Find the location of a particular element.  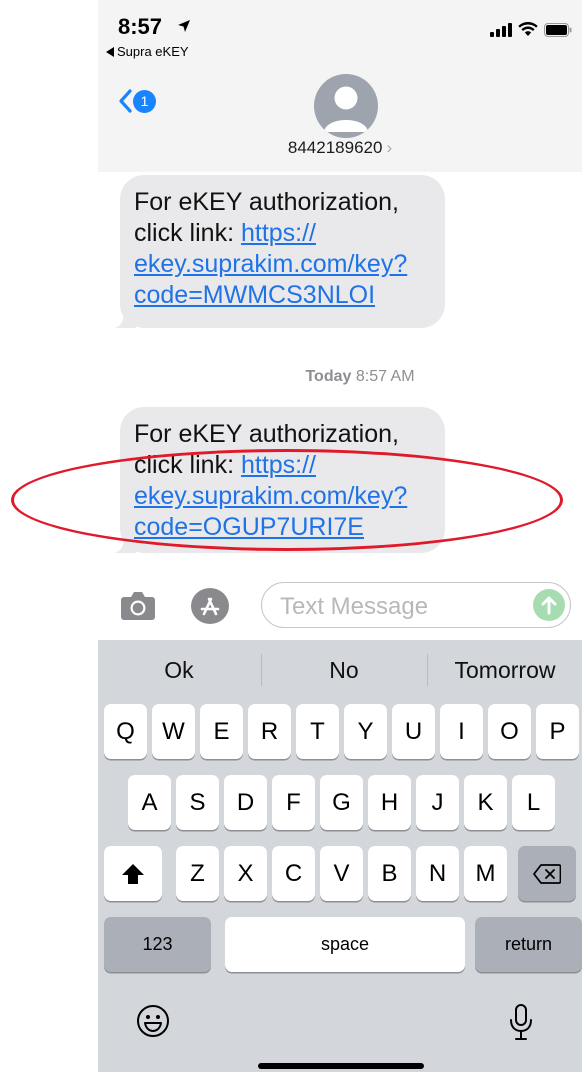

back-triangle-icon is located at coordinates (110, 51).